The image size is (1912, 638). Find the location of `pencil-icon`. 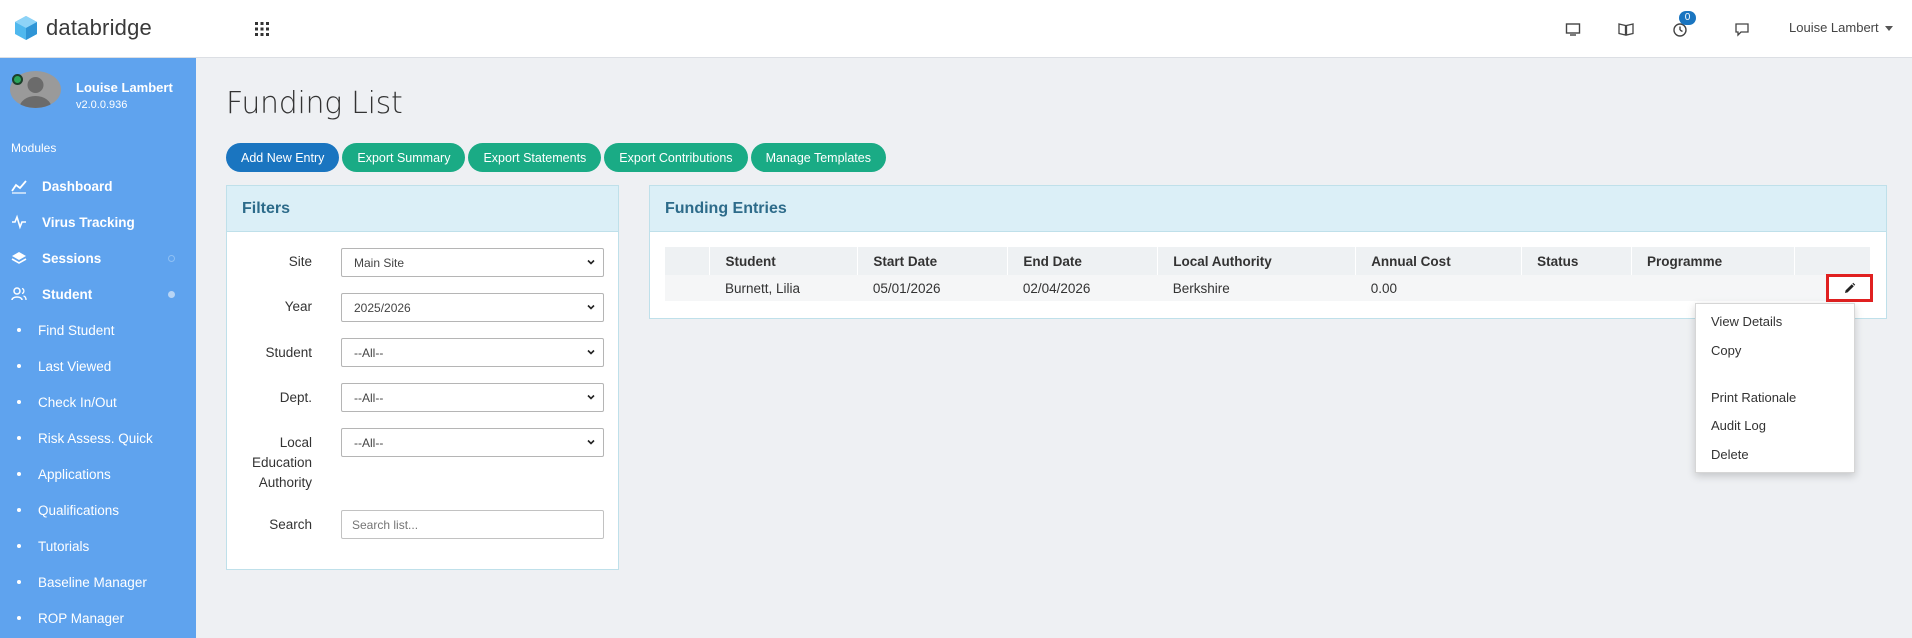

pencil-icon is located at coordinates (1850, 287).